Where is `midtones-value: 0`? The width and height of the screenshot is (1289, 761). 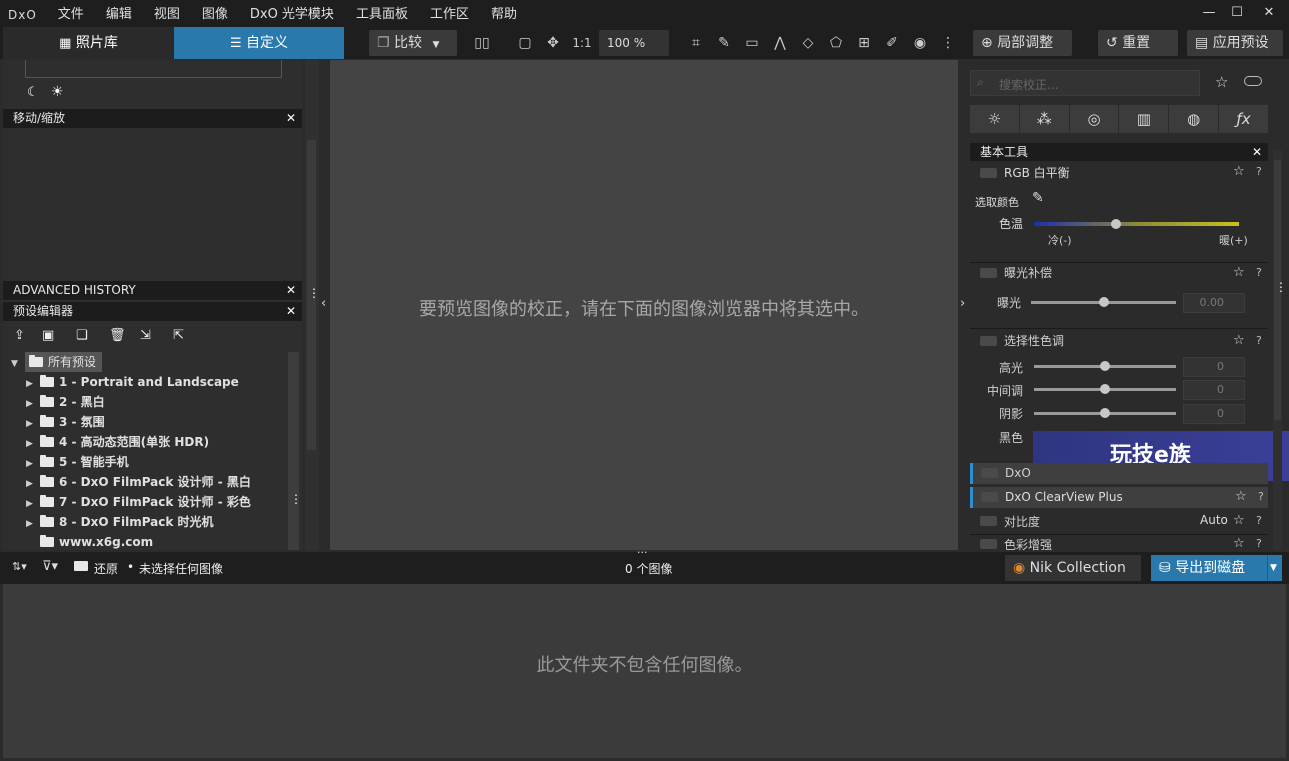 midtones-value: 0 is located at coordinates (1214, 390).